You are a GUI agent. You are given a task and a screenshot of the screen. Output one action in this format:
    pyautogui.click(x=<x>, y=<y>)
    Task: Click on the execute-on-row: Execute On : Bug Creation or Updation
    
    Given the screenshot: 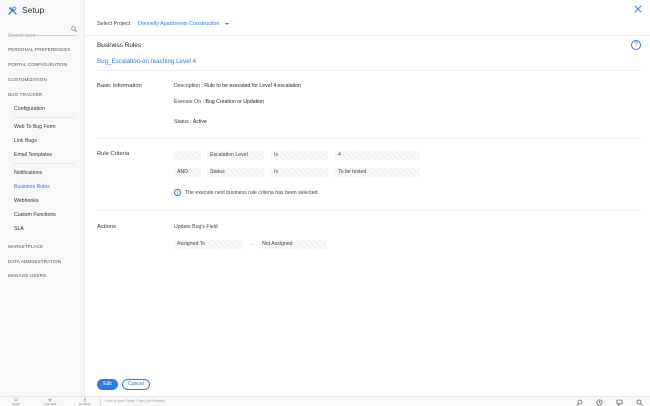 What is the action you would take?
    pyautogui.click(x=219, y=102)
    